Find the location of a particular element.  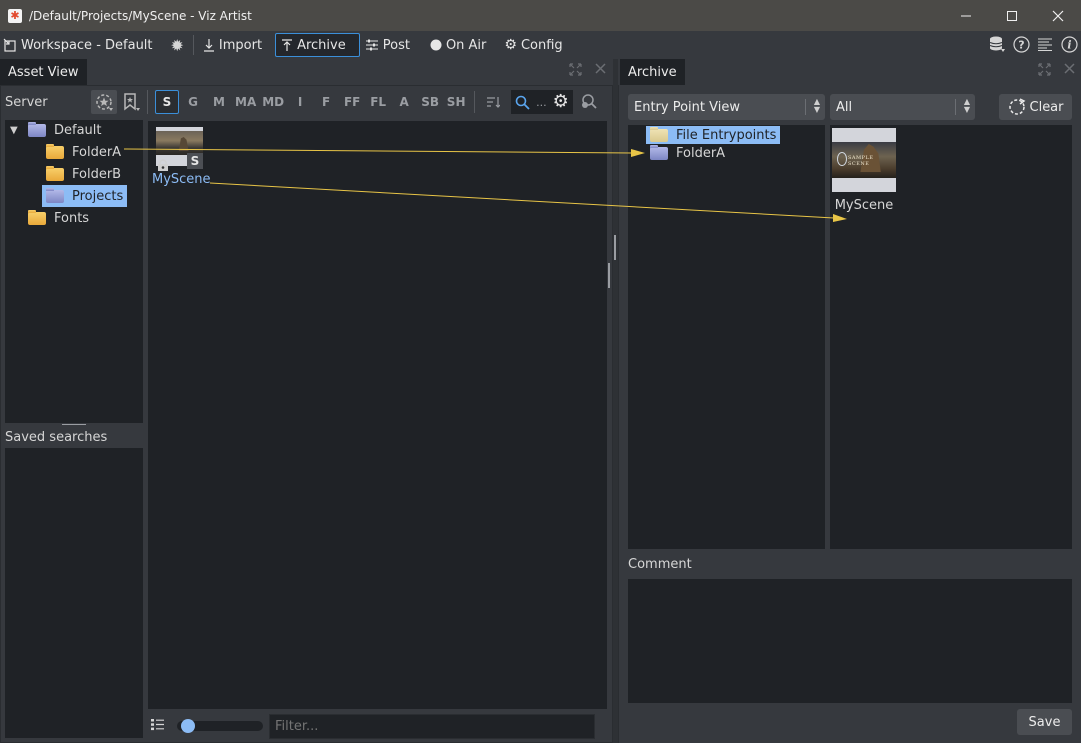

tree-item-default: ▼ Default is located at coordinates (58, 130).